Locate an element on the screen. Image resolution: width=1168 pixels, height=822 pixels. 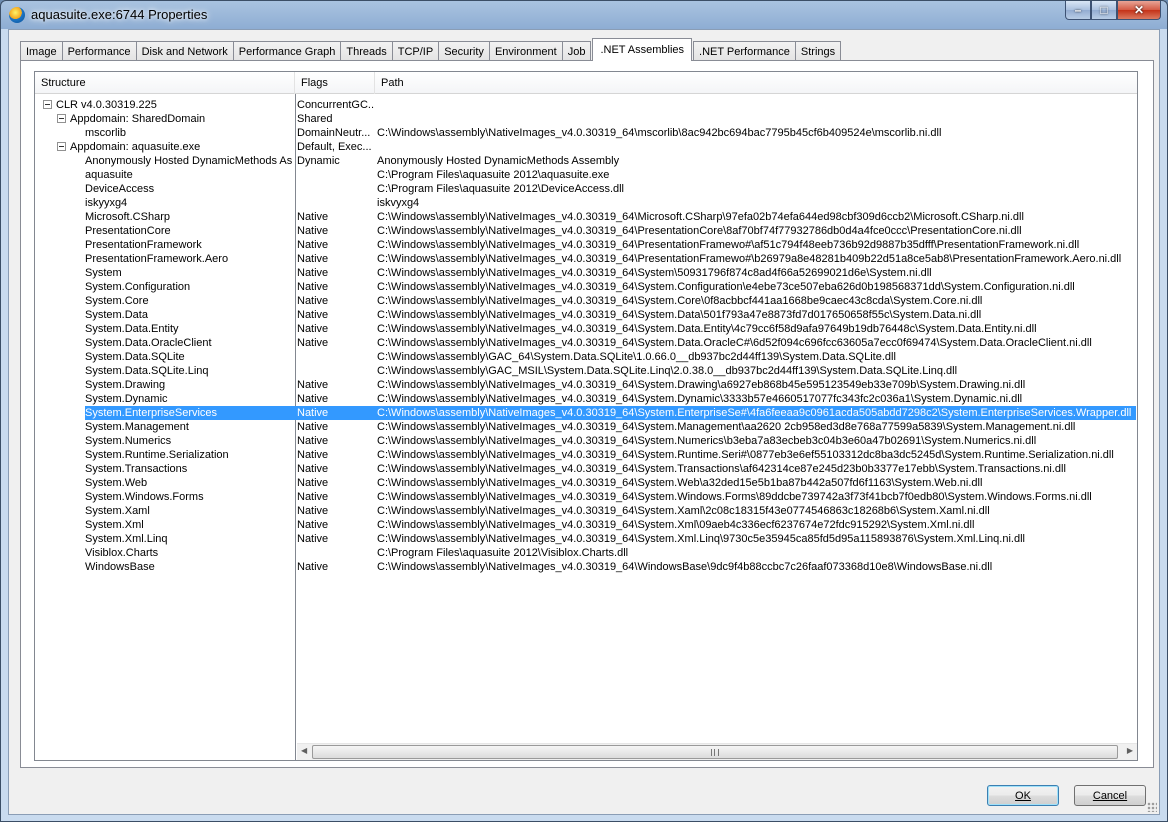
cell-structure: System.Web is located at coordinates (189, 483).